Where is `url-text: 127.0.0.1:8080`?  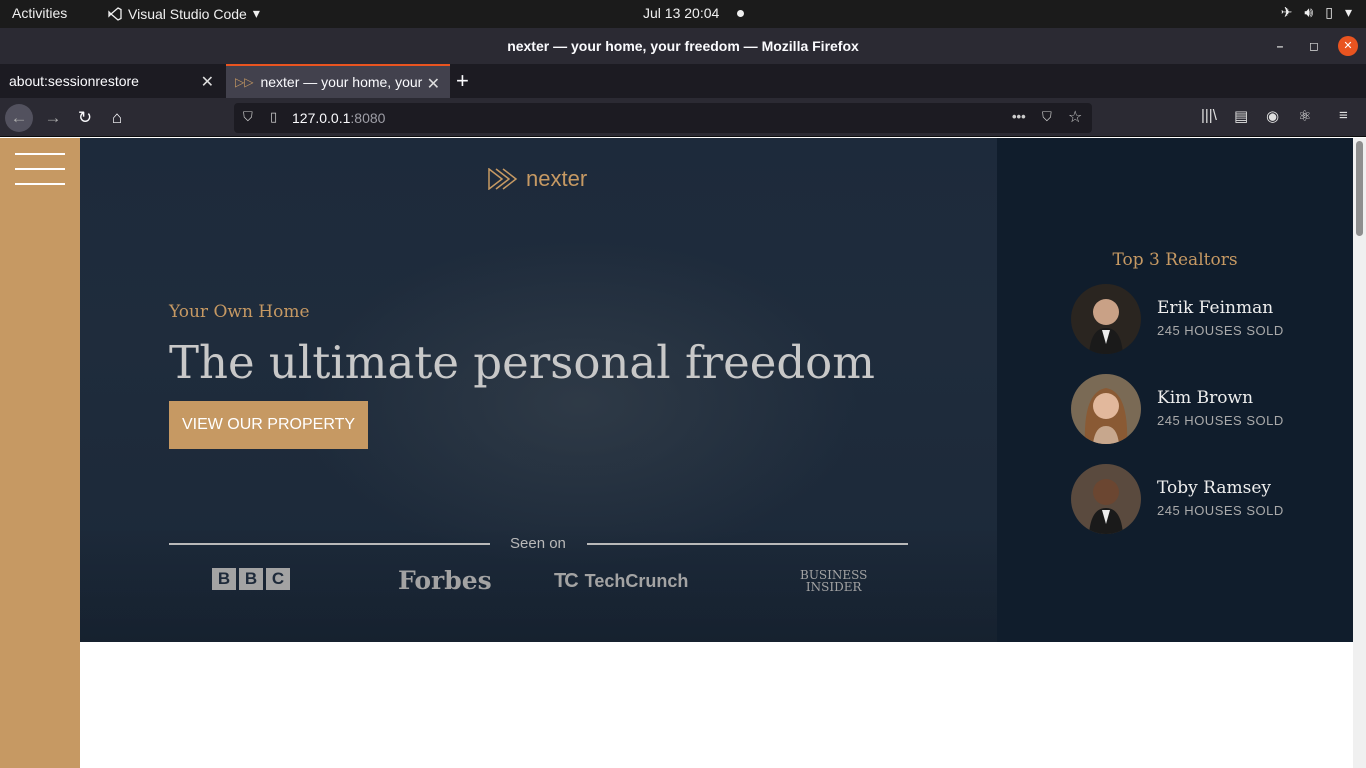
url-text: 127.0.0.1:8080 is located at coordinates (338, 118).